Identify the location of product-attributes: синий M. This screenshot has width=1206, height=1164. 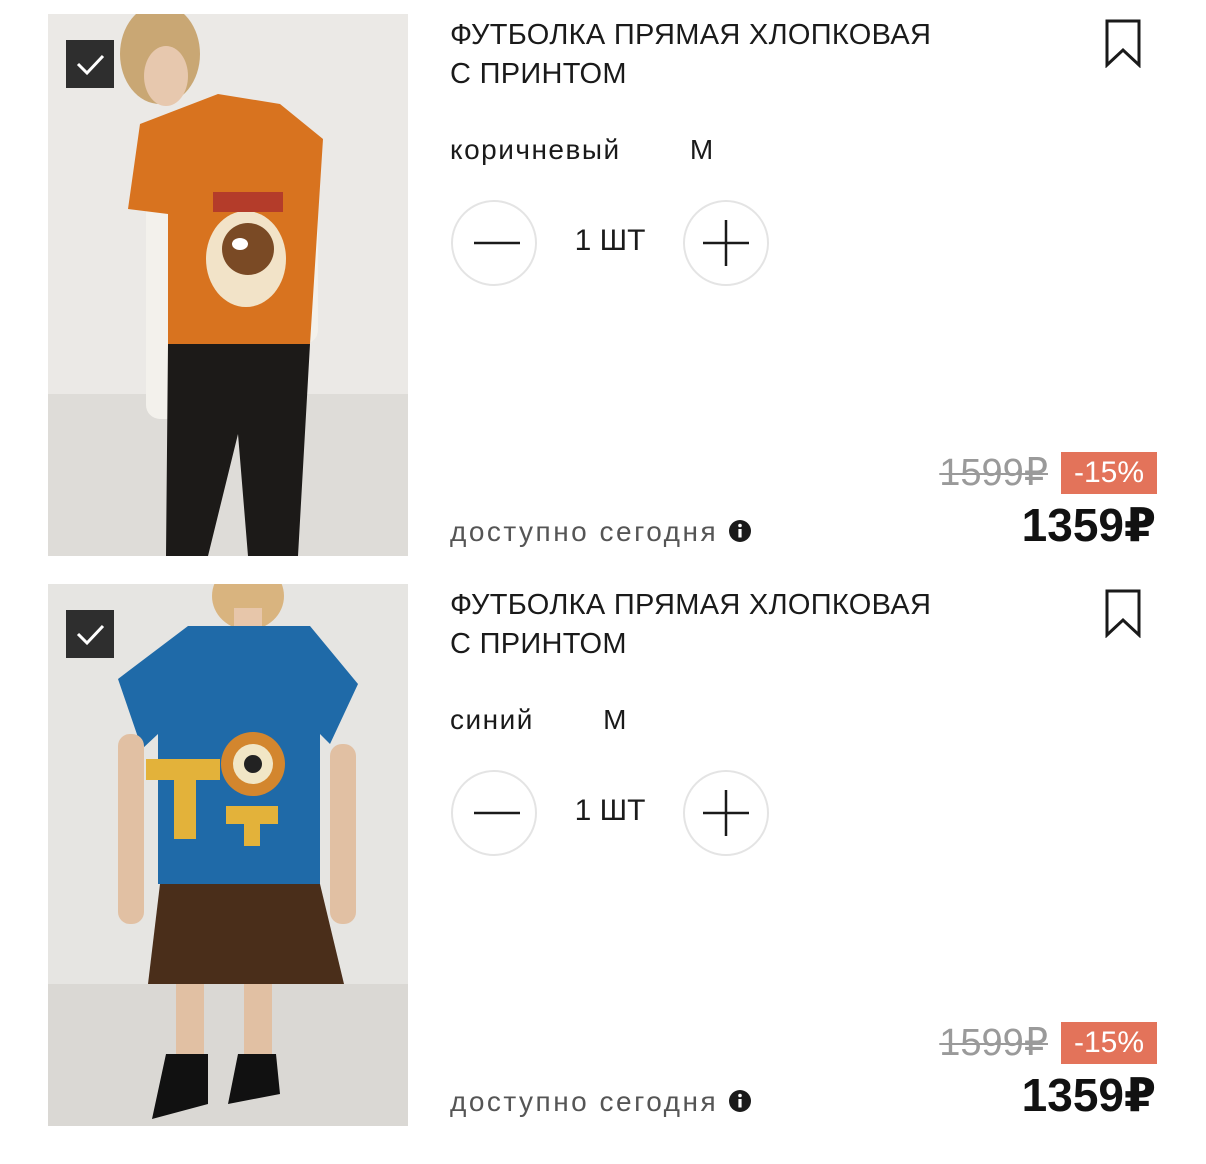
(539, 720).